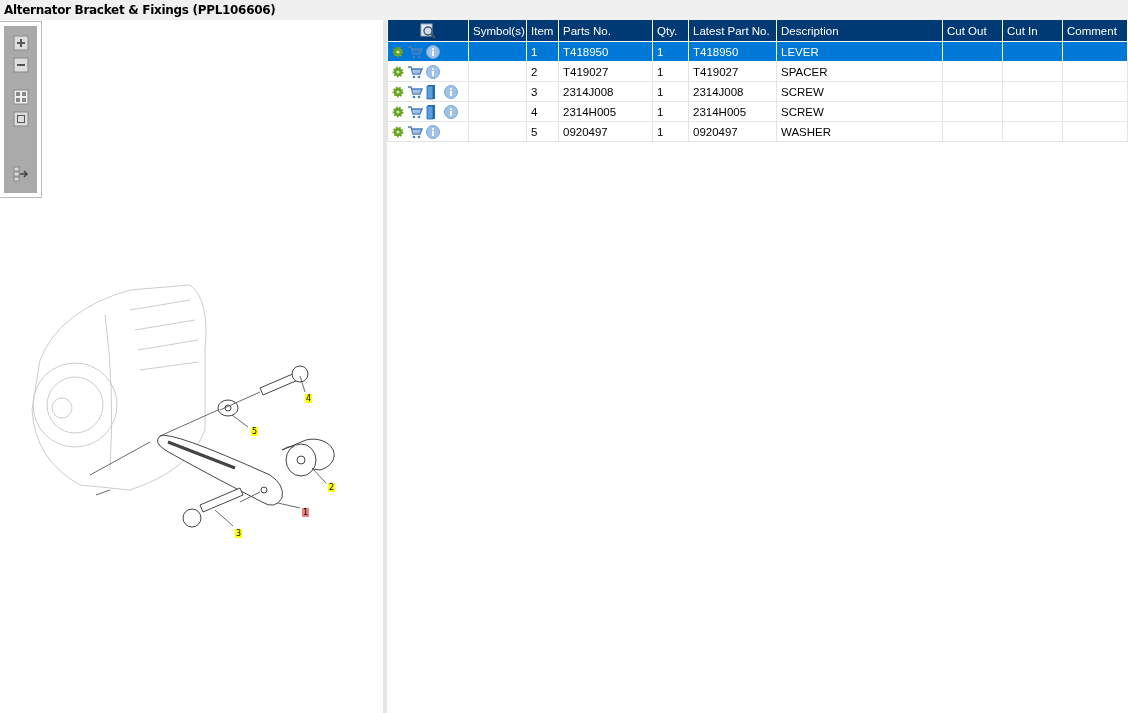 The height and width of the screenshot is (713, 1128). I want to click on column-header: Cut In, so click(1032, 31).